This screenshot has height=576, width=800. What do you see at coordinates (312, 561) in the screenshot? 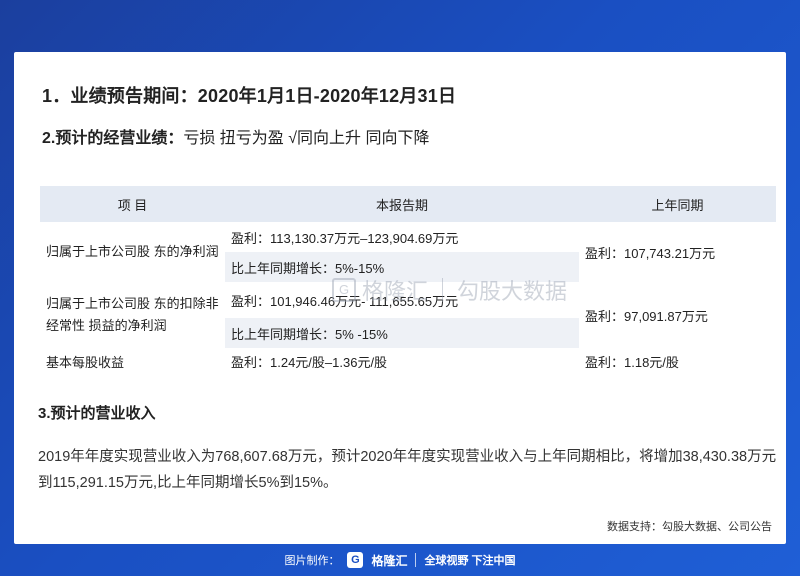
I see `footer-made-by: 图片制作：` at bounding box center [312, 561].